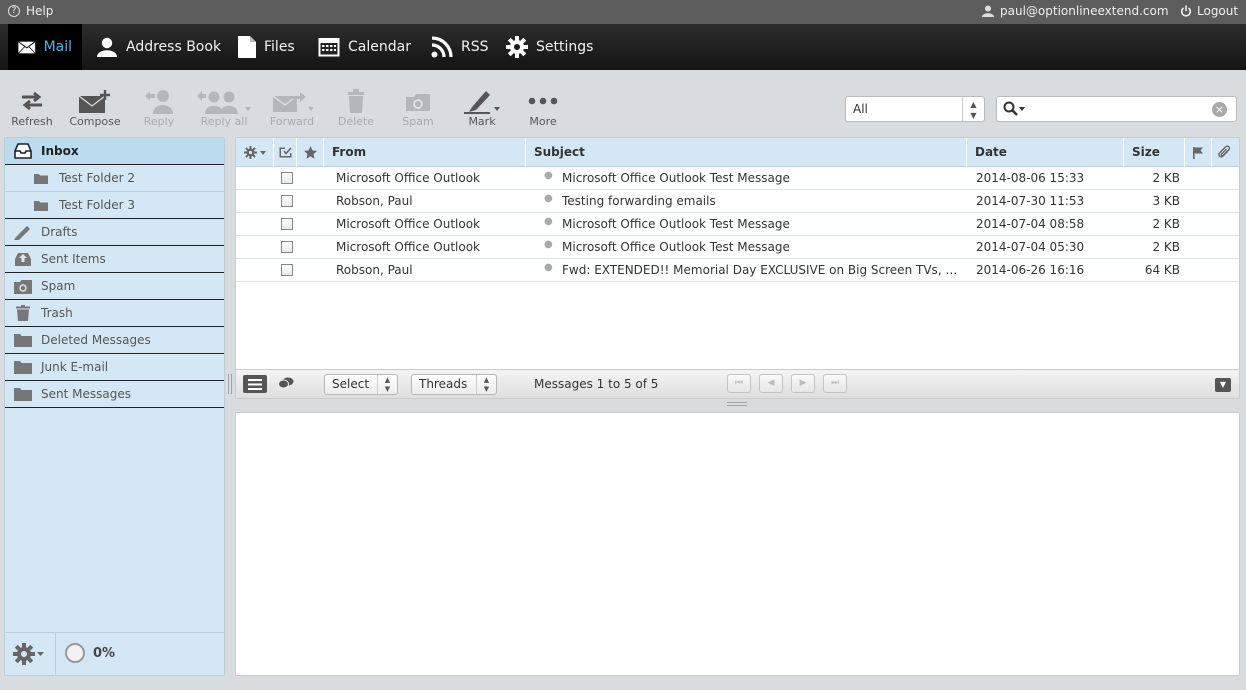 The height and width of the screenshot is (690, 1246). Describe the element at coordinates (1030, 224) in the screenshot. I see `message-date: 2014-07-04 08:58` at that location.